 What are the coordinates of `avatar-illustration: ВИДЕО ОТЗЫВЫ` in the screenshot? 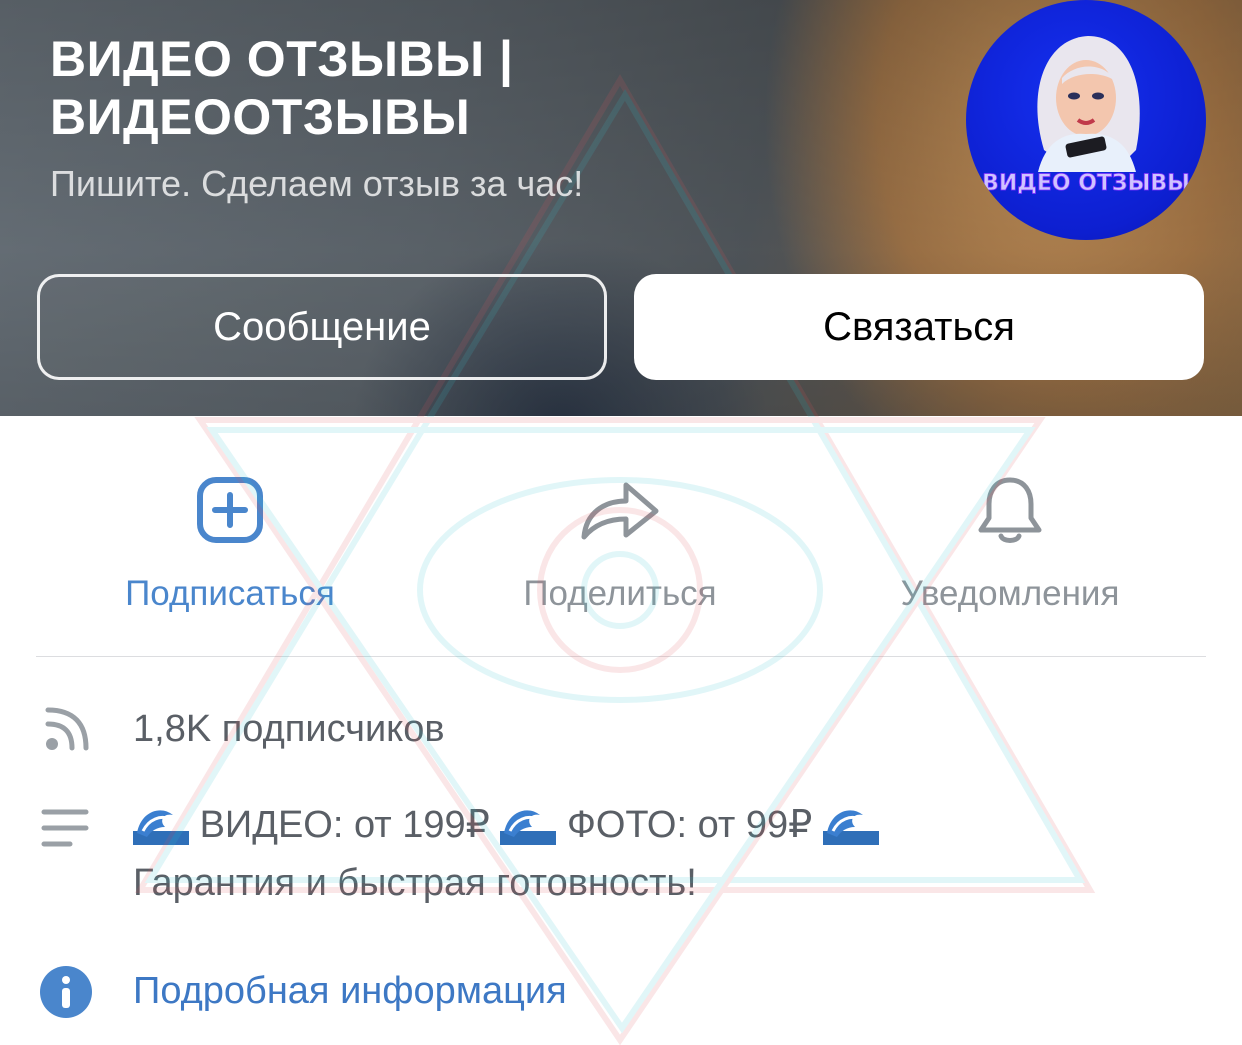 It's located at (1086, 116).